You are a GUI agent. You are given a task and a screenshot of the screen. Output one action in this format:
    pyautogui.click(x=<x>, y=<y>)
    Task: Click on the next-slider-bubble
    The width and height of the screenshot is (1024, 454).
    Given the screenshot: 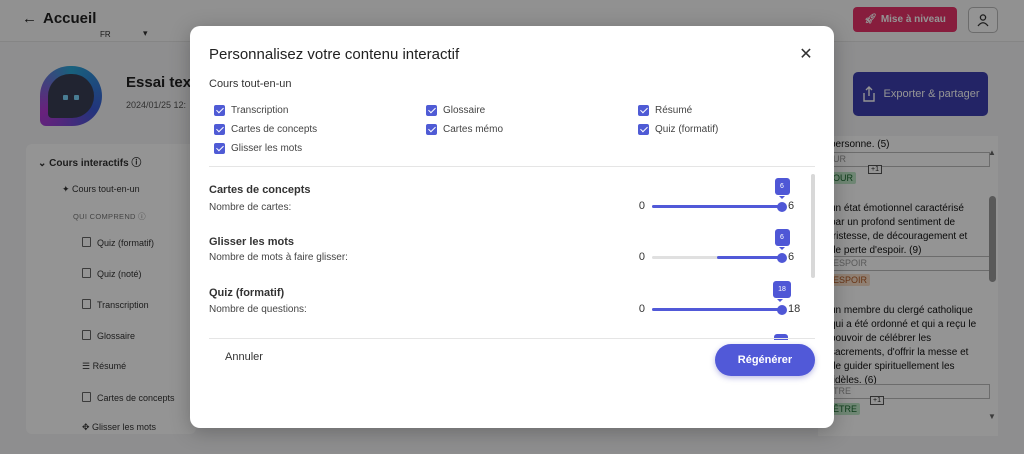 What is the action you would take?
    pyautogui.click(x=781, y=337)
    